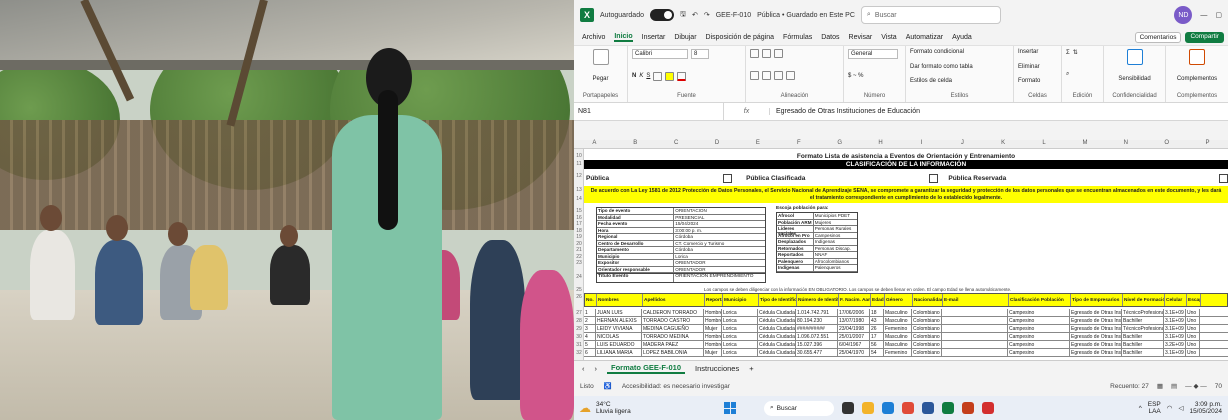 This screenshot has width=1228, height=420. Describe the element at coordinates (623, 37) in the screenshot. I see `menu-inicio: Inicio` at that location.